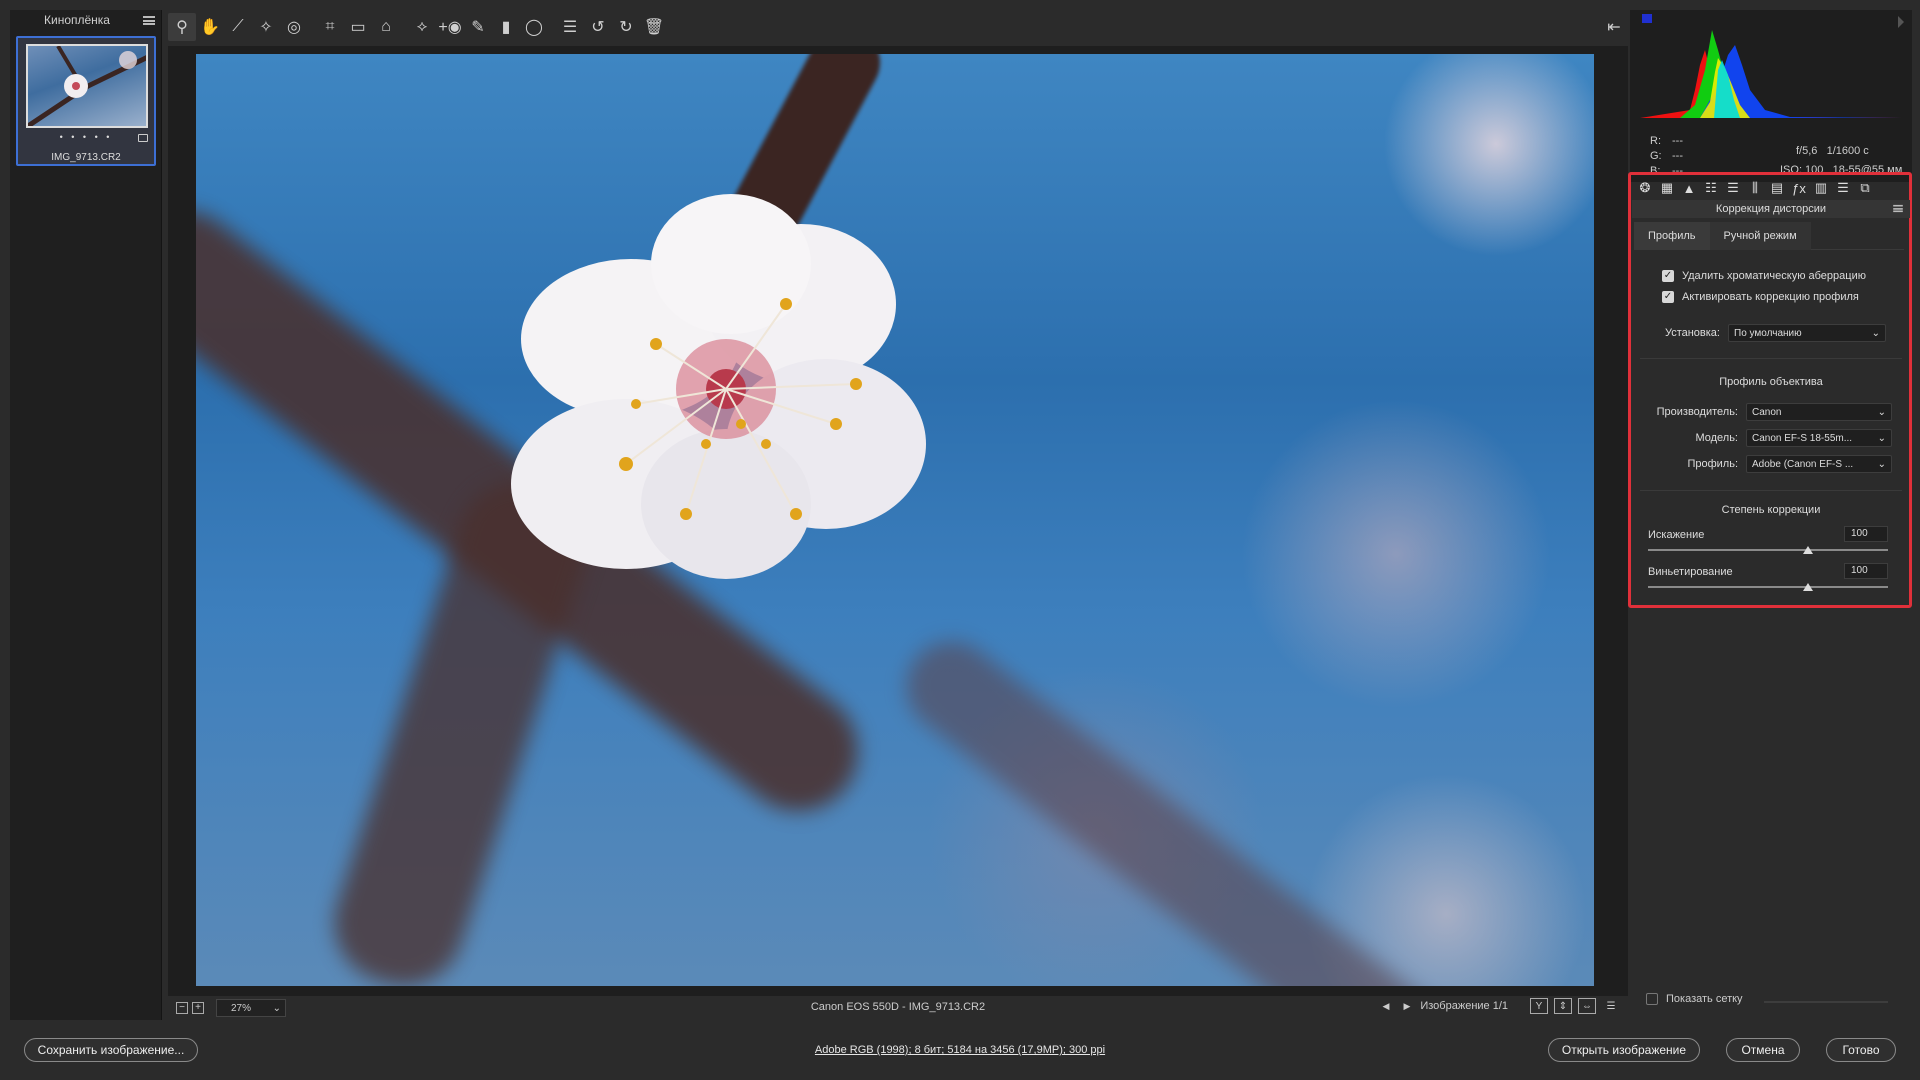 The height and width of the screenshot is (1080, 1920). Describe the element at coordinates (570, 27) in the screenshot. I see `preferences-icon: ☰` at that location.